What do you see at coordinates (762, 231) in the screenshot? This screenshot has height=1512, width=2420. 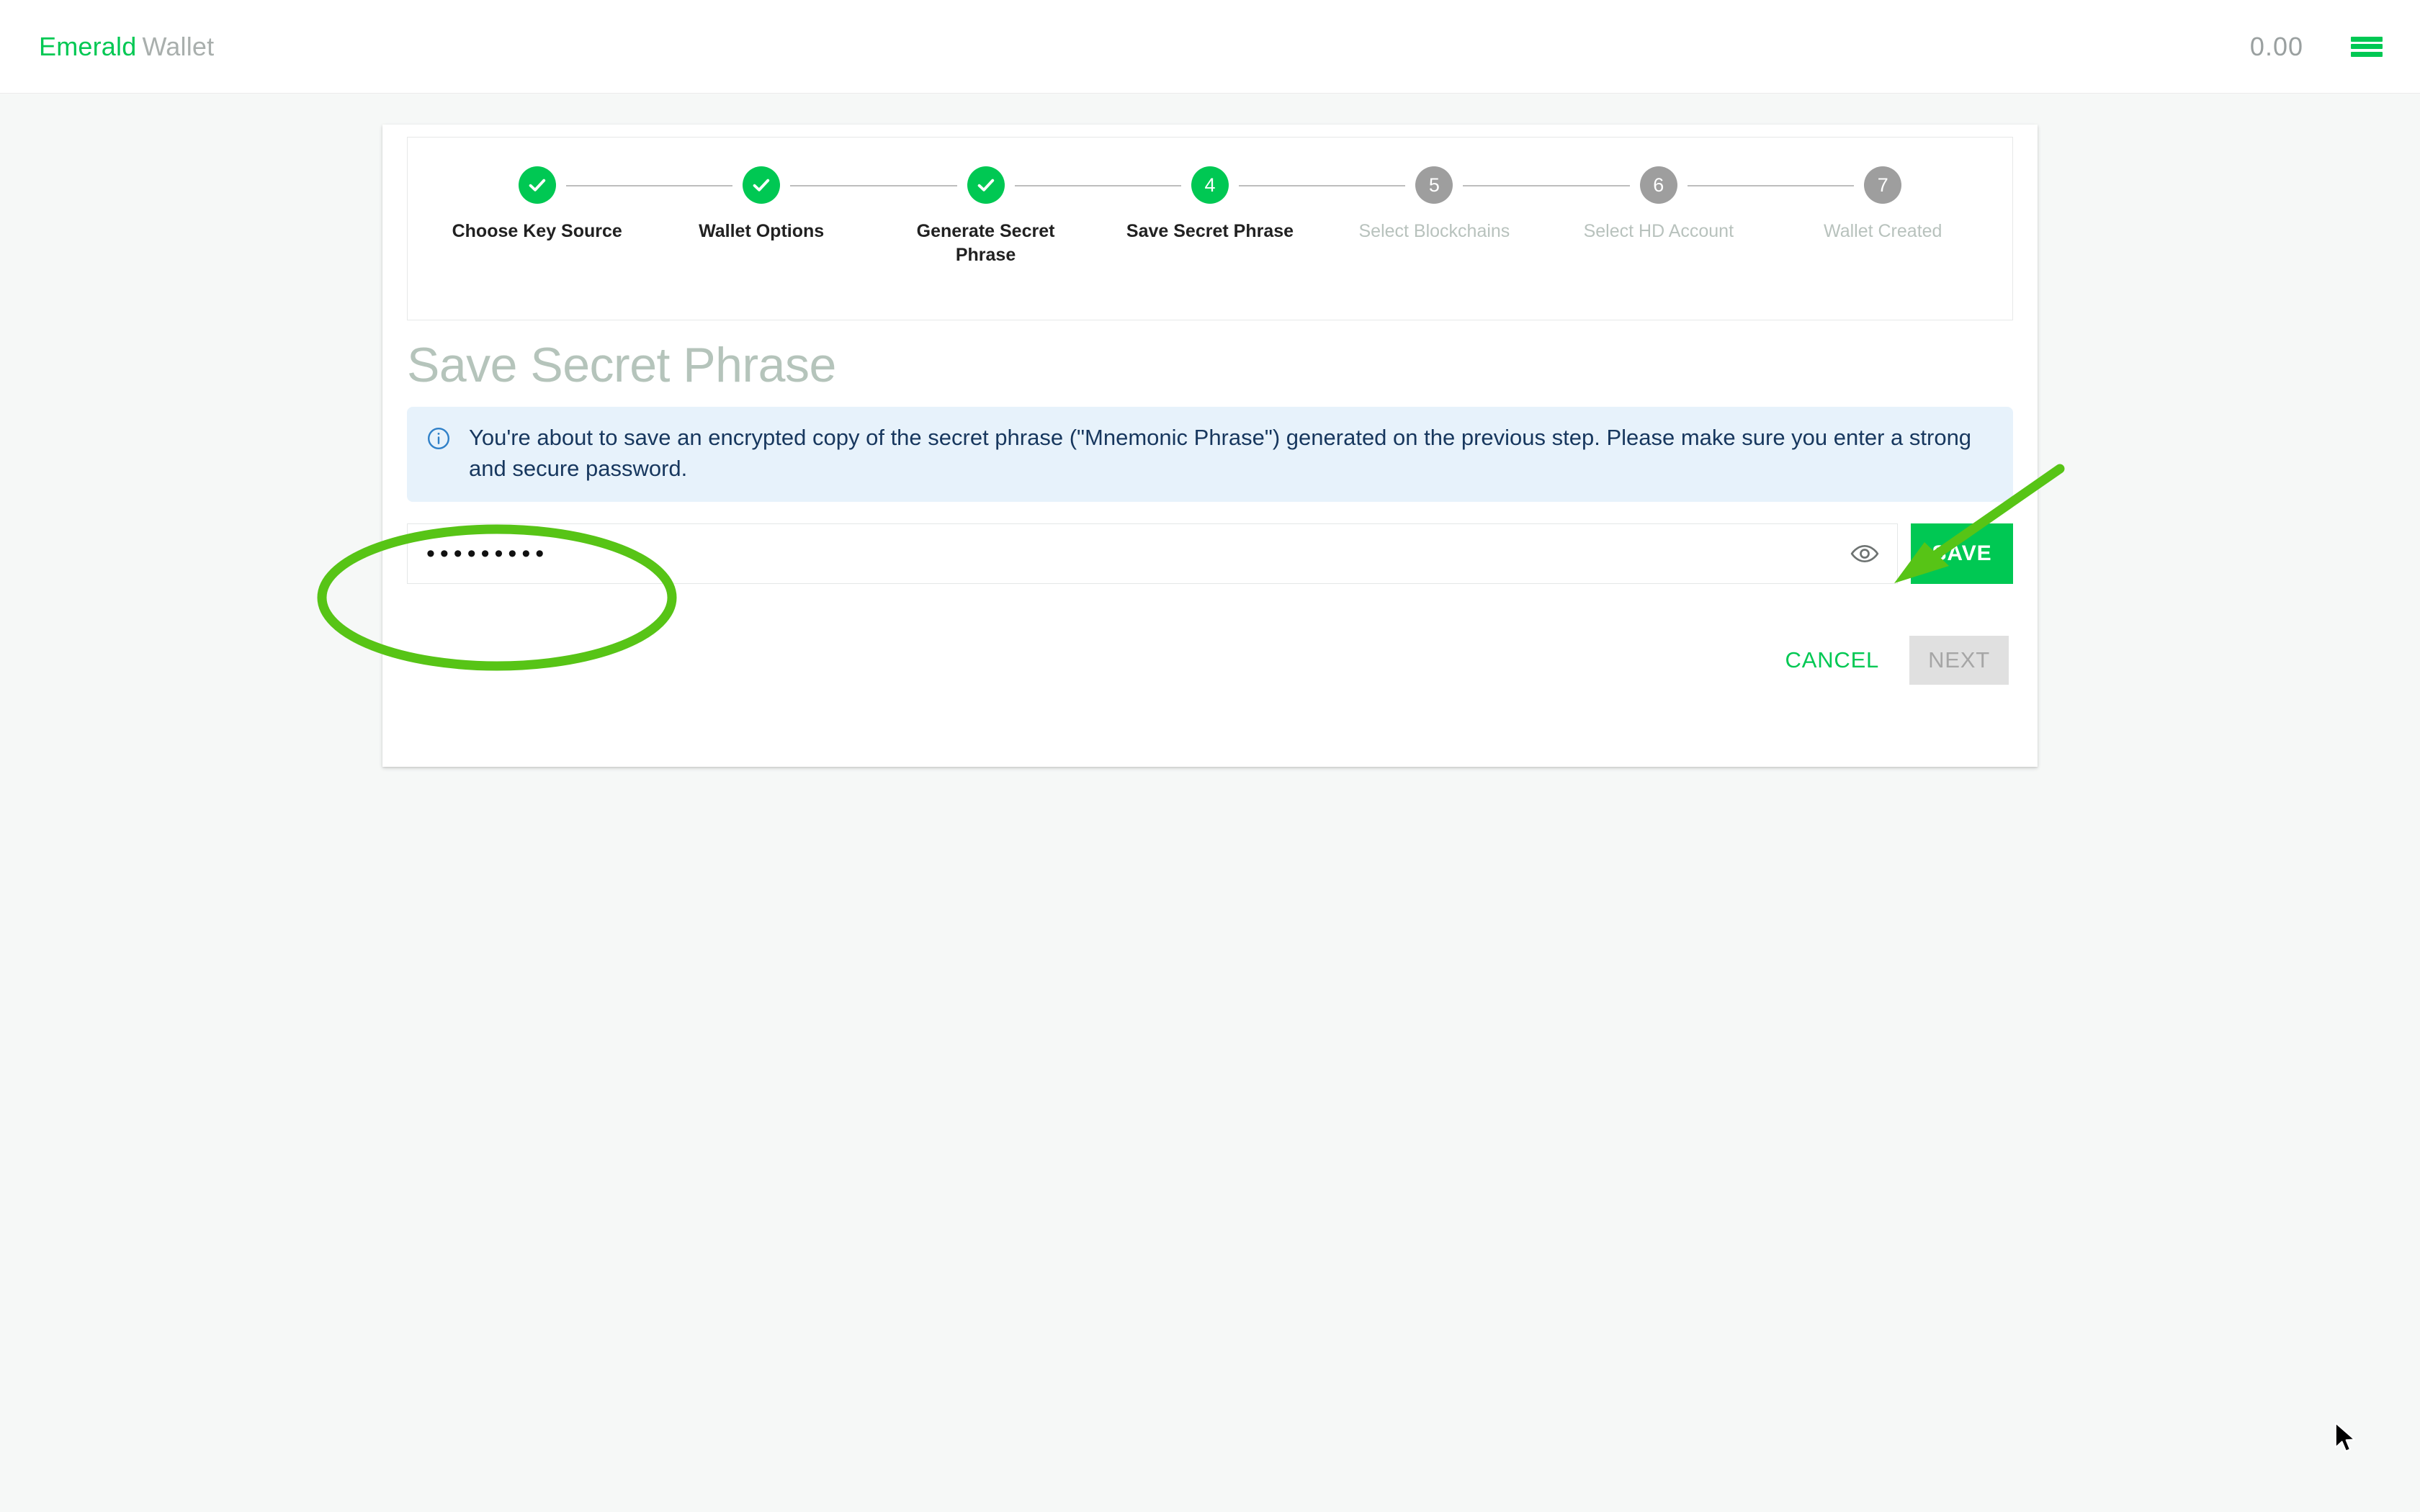 I see `stepper-step-label: Wallet Options` at bounding box center [762, 231].